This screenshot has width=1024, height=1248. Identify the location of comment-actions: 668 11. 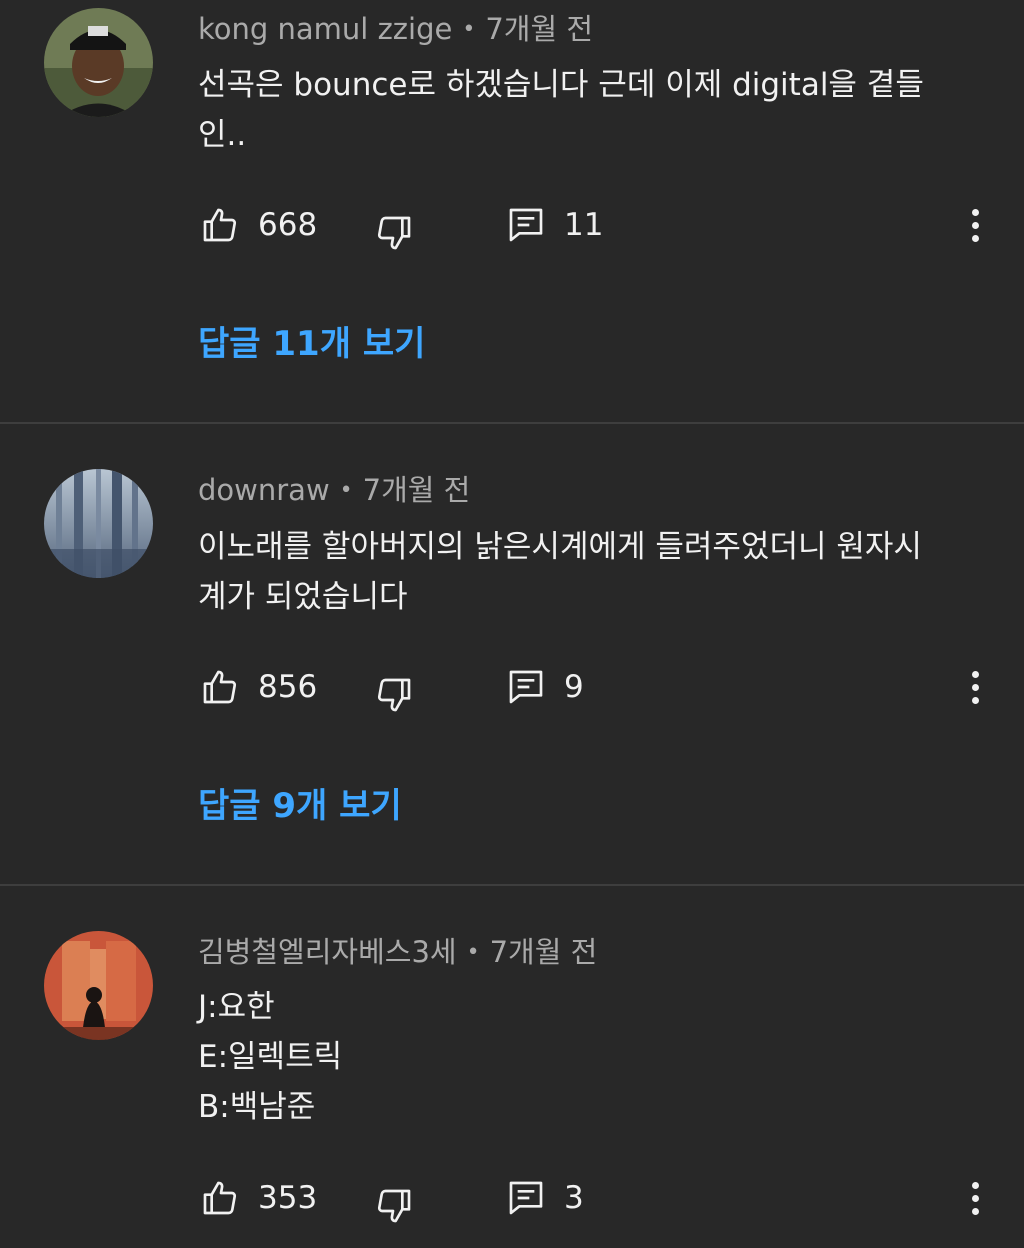
(598, 227).